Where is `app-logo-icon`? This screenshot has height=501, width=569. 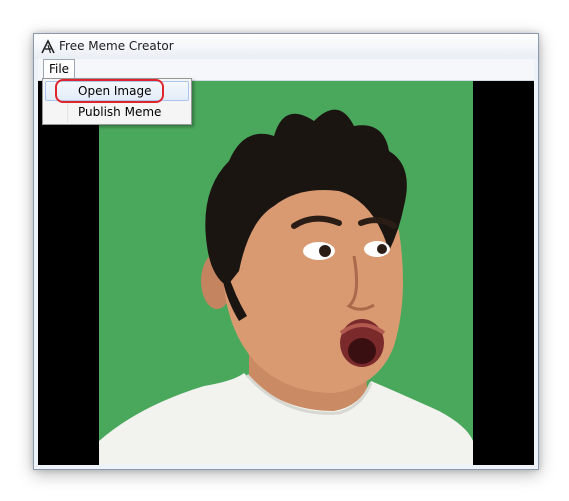
app-logo-icon is located at coordinates (48, 46).